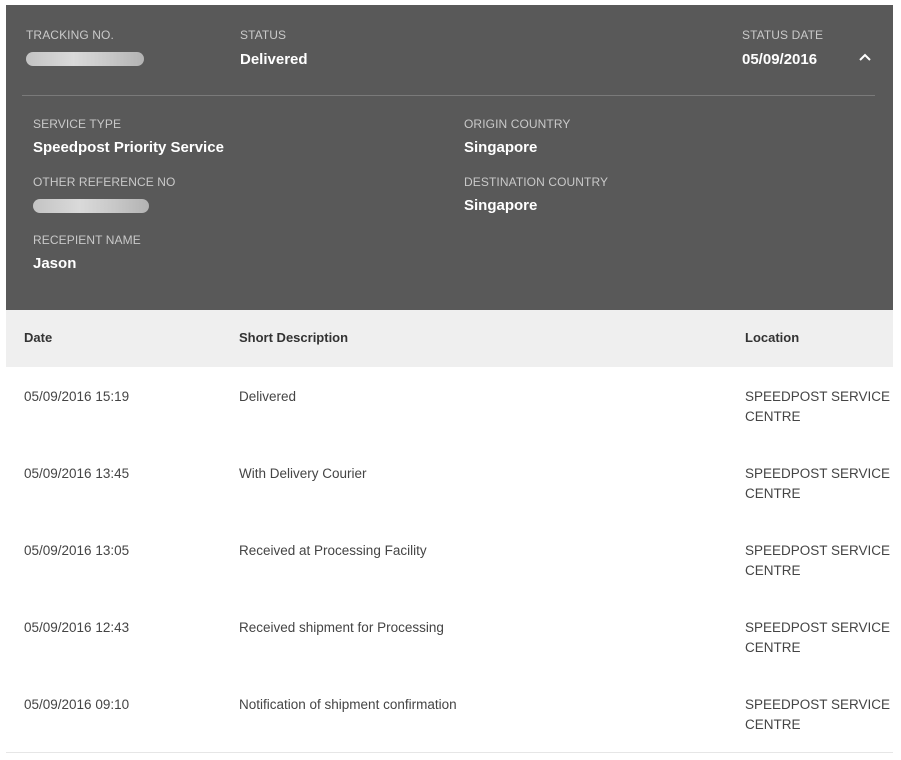 This screenshot has height=760, width=901. What do you see at coordinates (772, 337) in the screenshot?
I see `column-header-location: Location` at bounding box center [772, 337].